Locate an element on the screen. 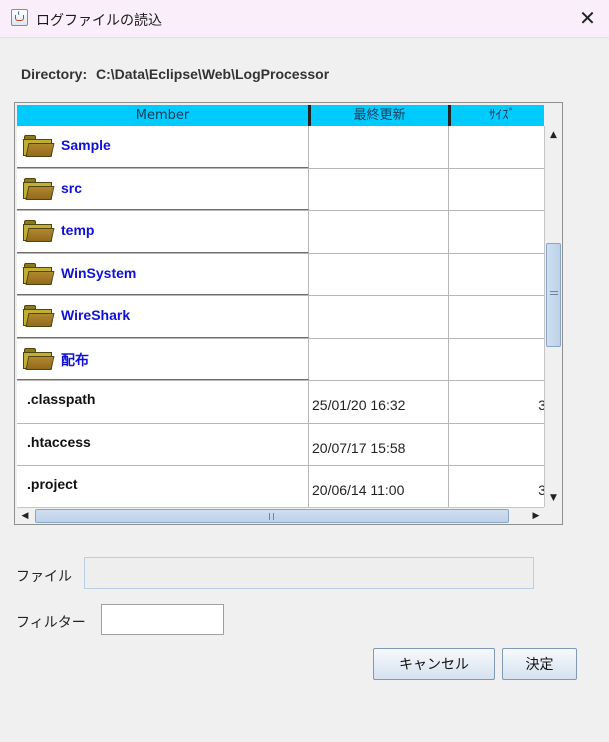 Image resolution: width=609 pixels, height=742 pixels. file-name: .htaccess is located at coordinates (59, 441).